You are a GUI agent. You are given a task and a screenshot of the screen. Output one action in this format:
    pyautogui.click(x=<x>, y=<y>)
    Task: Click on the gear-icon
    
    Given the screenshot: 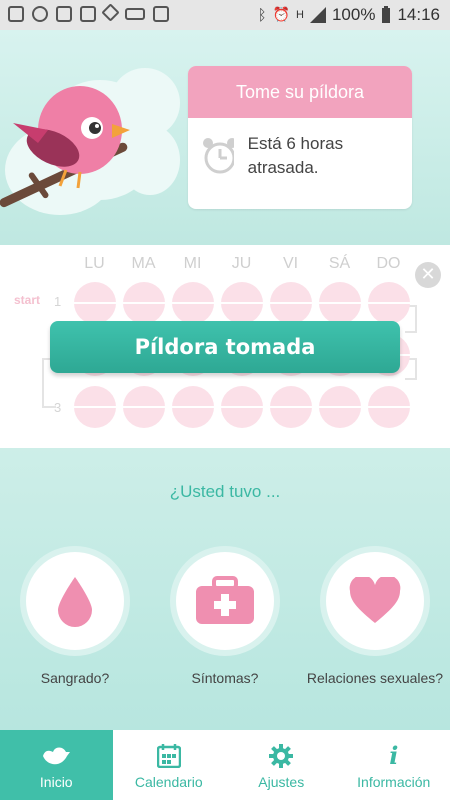 What is the action you would take?
    pyautogui.click(x=281, y=756)
    